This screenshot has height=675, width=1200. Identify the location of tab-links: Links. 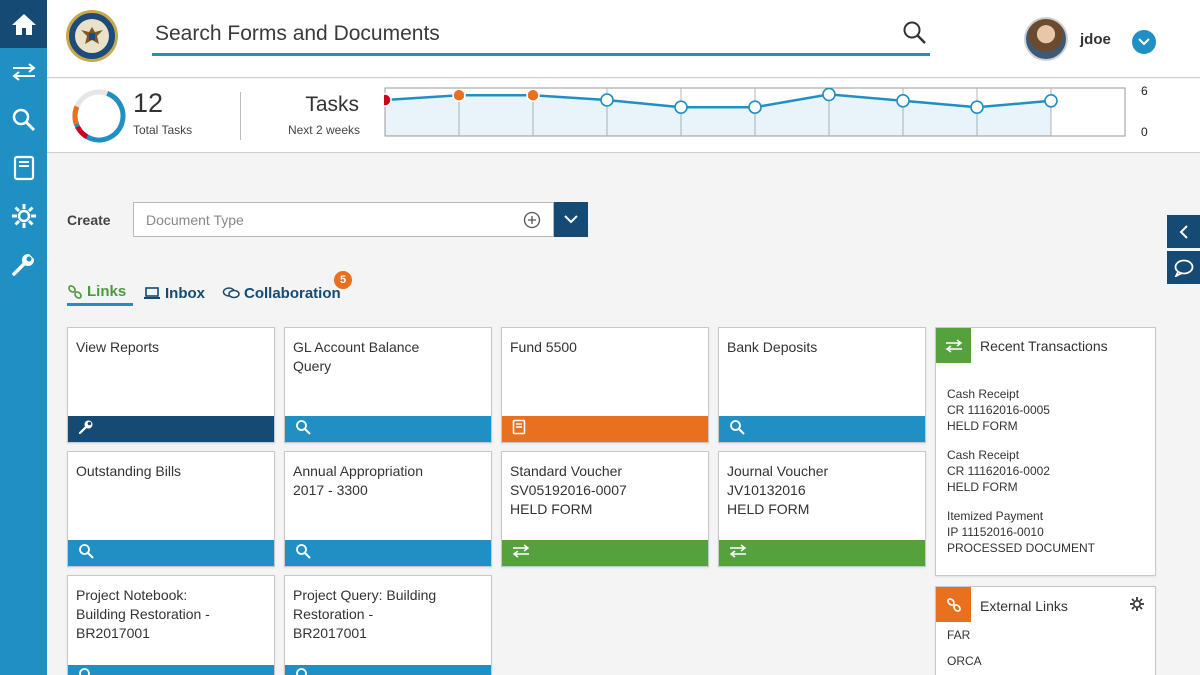
(100, 293).